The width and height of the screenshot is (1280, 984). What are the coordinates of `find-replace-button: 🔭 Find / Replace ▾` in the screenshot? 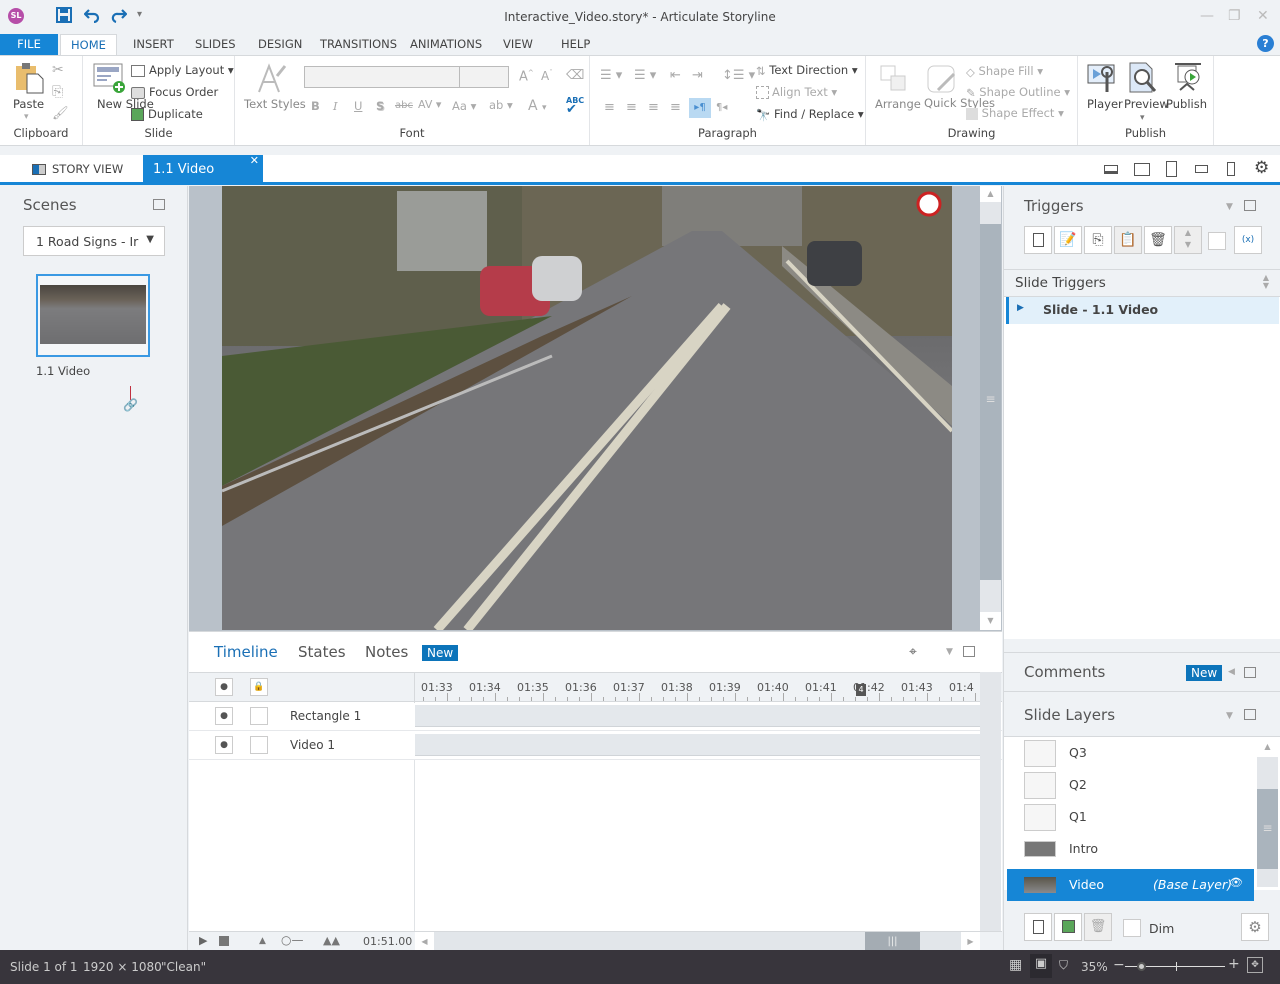 It's located at (810, 114).